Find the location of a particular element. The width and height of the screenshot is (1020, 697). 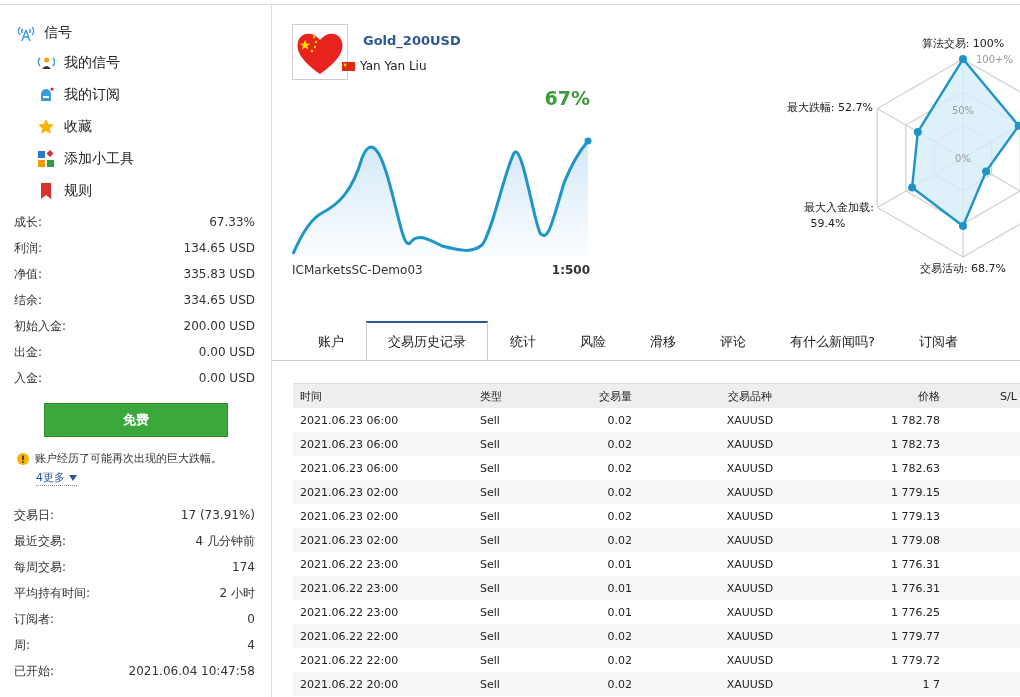

radar-tick: 0% is located at coordinates (963, 158).